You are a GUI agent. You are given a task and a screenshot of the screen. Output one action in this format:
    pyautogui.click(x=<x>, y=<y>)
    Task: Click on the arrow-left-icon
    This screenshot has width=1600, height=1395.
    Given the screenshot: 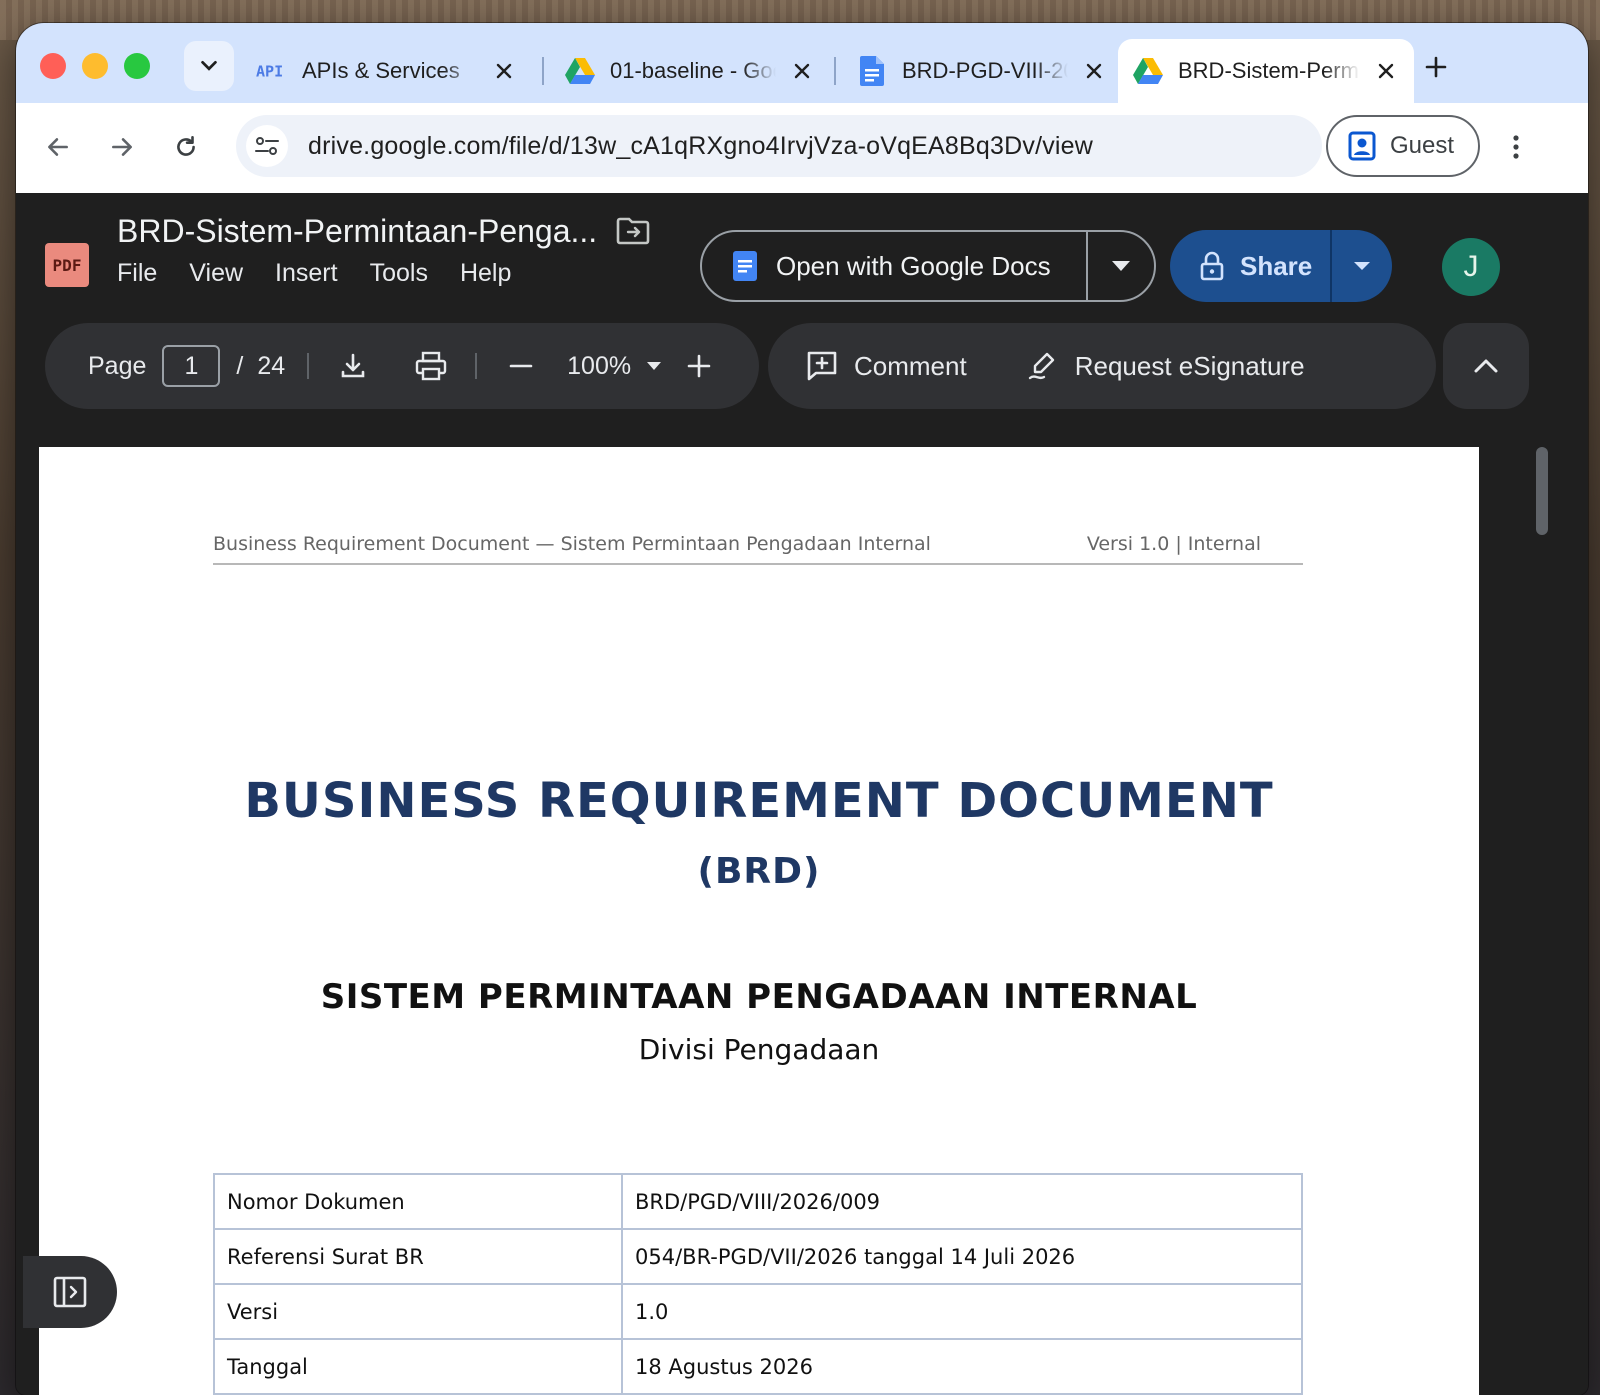 What is the action you would take?
    pyautogui.click(x=58, y=147)
    